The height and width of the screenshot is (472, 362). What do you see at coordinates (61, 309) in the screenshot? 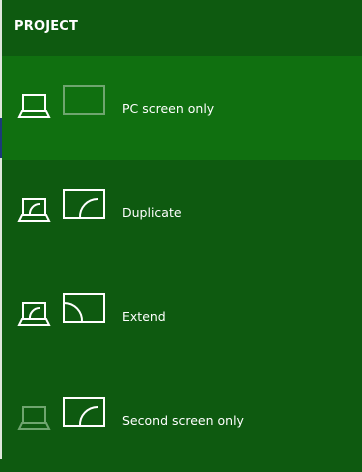
I see `extend-icon` at bounding box center [61, 309].